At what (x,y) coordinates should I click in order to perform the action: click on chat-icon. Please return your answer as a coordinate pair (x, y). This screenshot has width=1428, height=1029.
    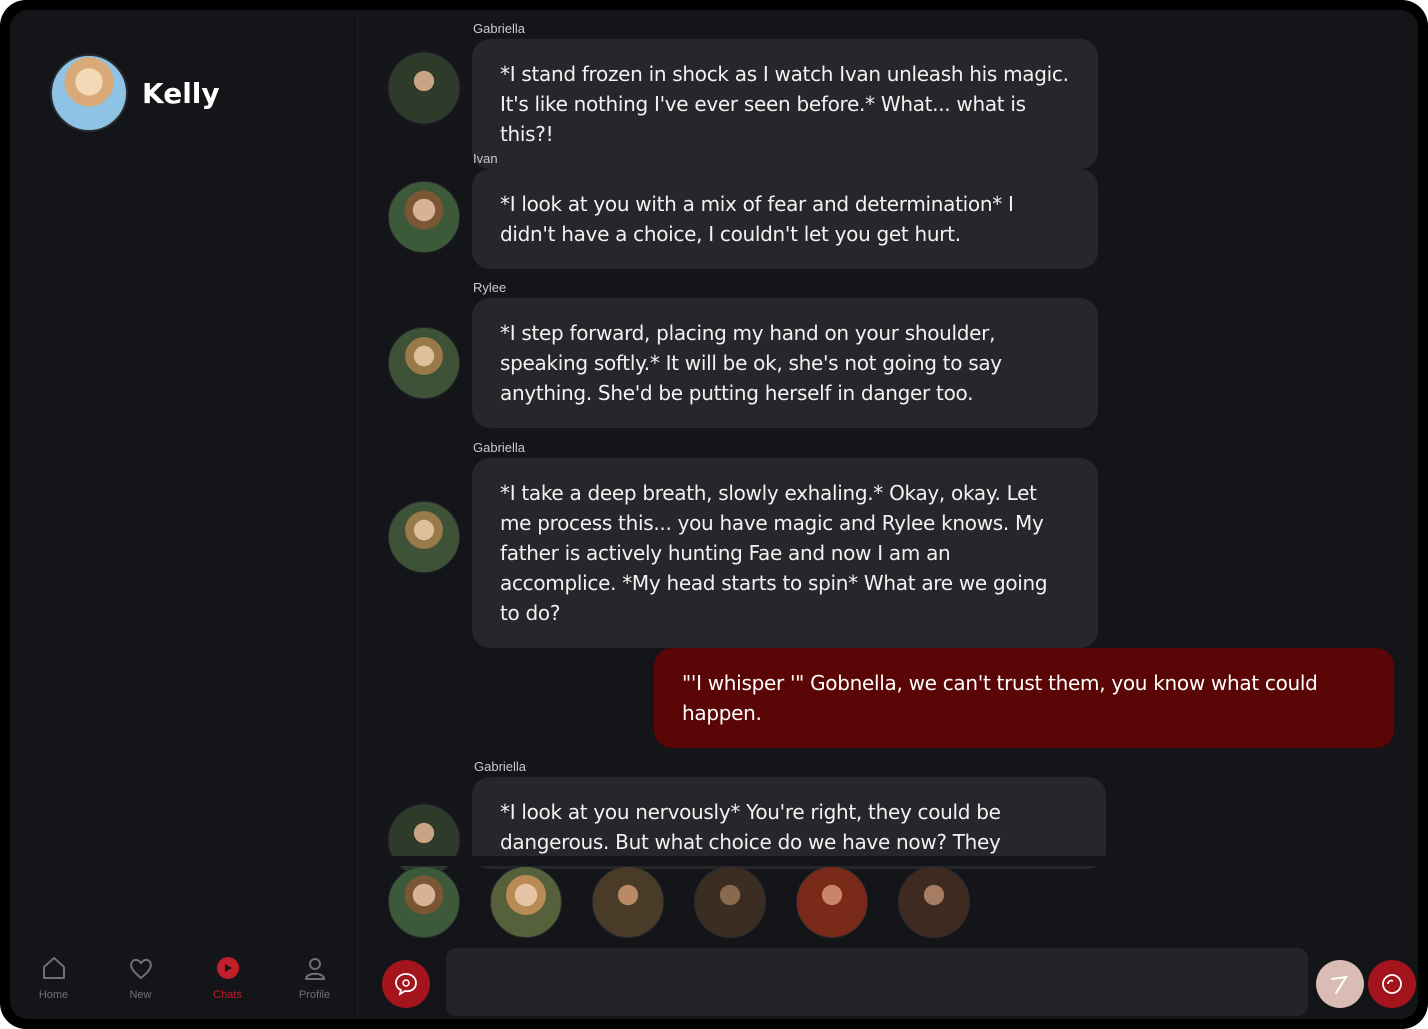
    Looking at the image, I should click on (228, 968).